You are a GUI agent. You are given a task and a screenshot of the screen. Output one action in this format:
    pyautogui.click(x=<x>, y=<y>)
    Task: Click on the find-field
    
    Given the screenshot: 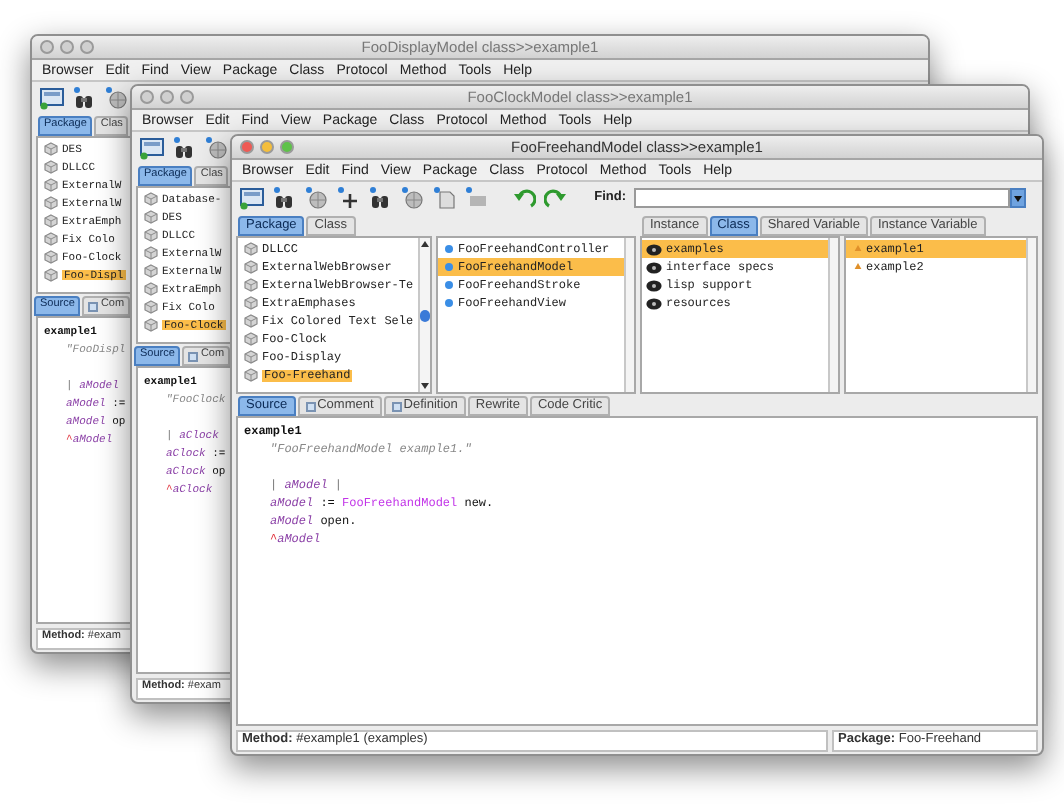 What is the action you would take?
    pyautogui.click(x=822, y=198)
    